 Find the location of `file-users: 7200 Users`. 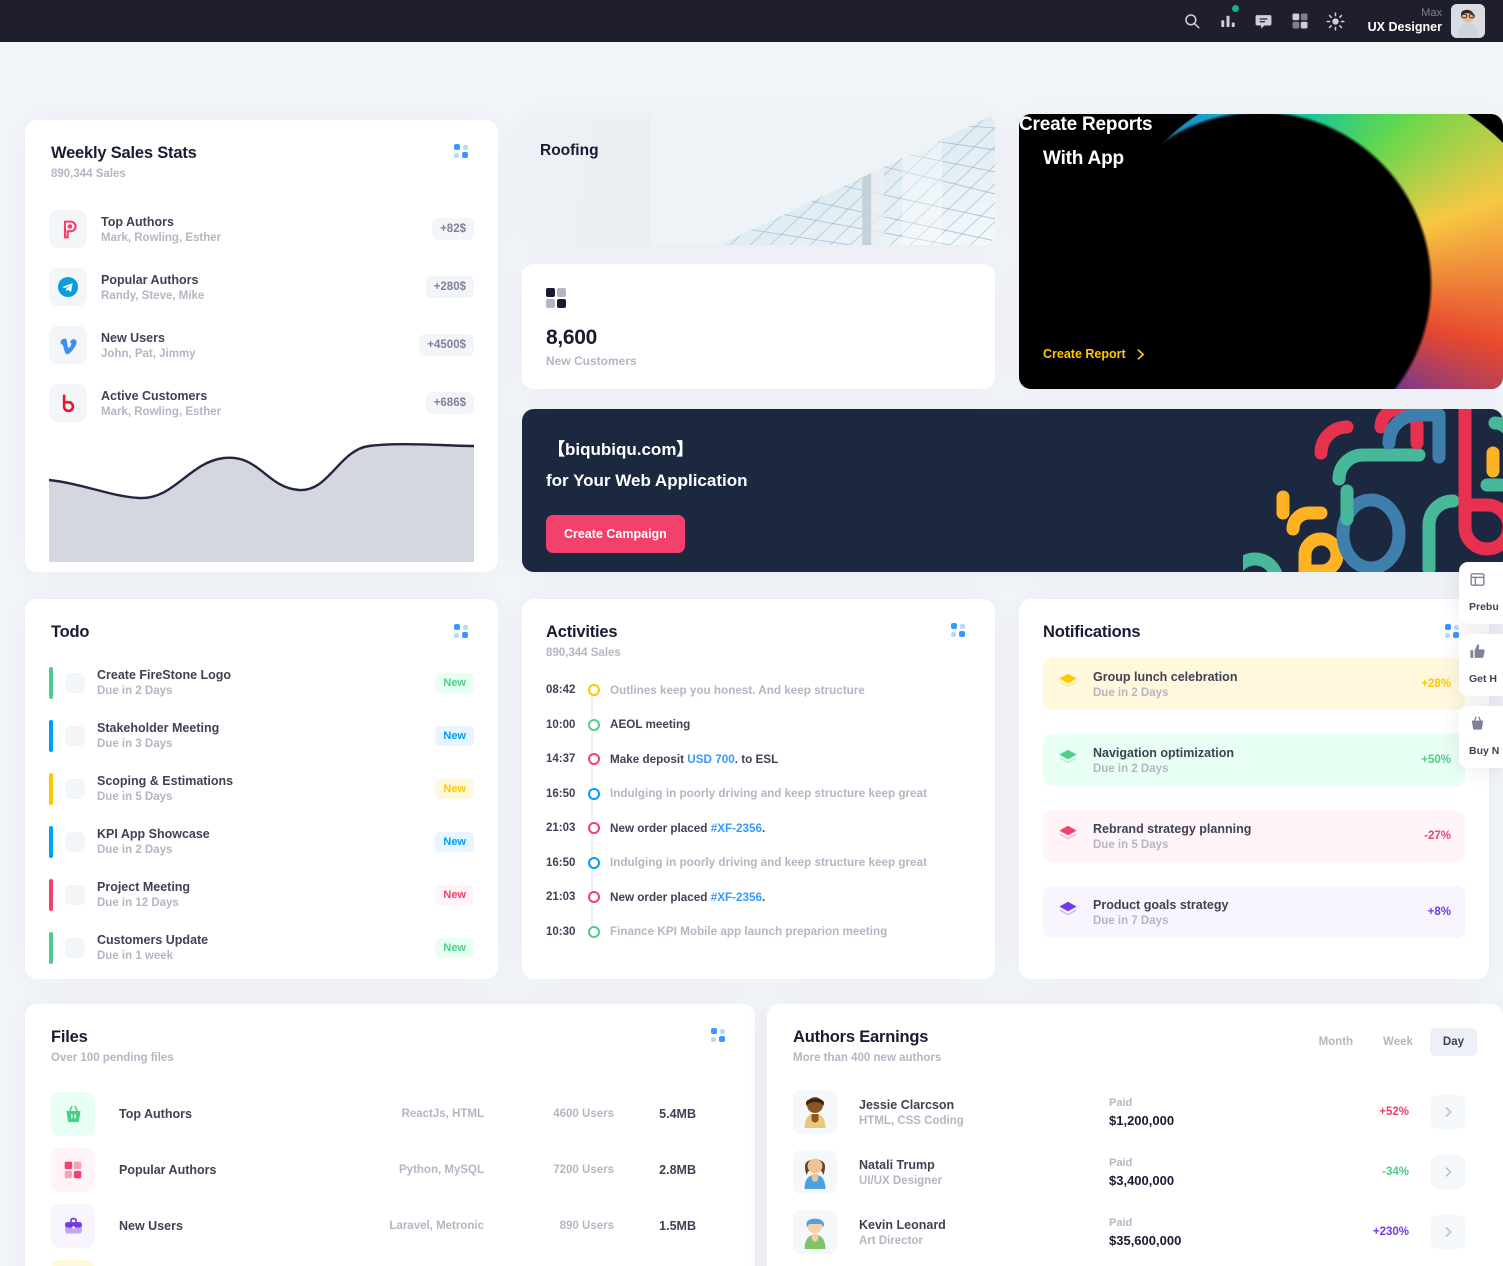

file-users: 7200 Users is located at coordinates (583, 1170).